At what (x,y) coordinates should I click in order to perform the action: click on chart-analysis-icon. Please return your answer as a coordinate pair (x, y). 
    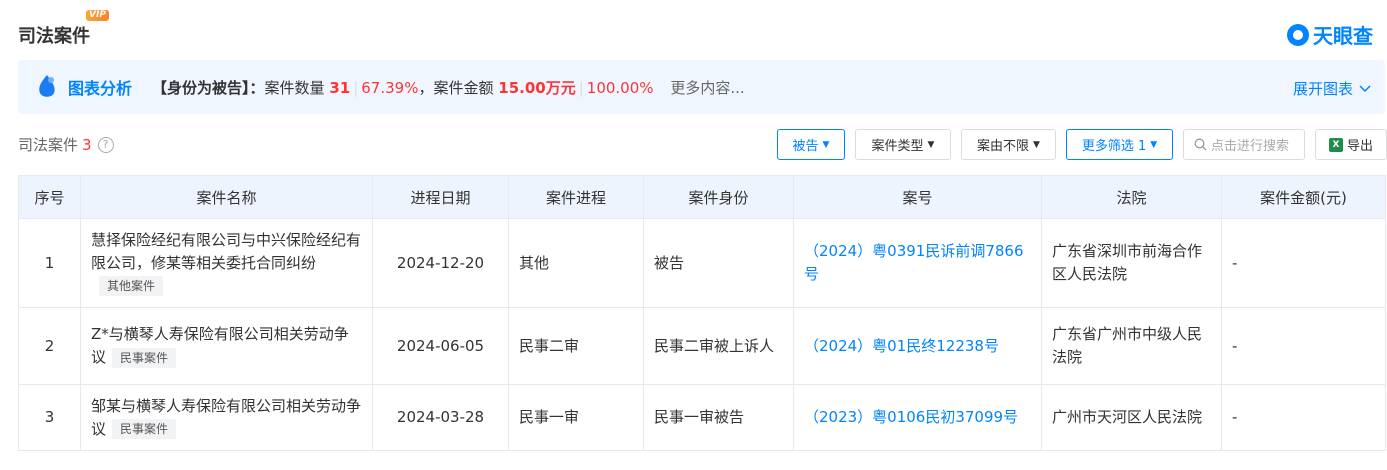
    Looking at the image, I should click on (47, 86).